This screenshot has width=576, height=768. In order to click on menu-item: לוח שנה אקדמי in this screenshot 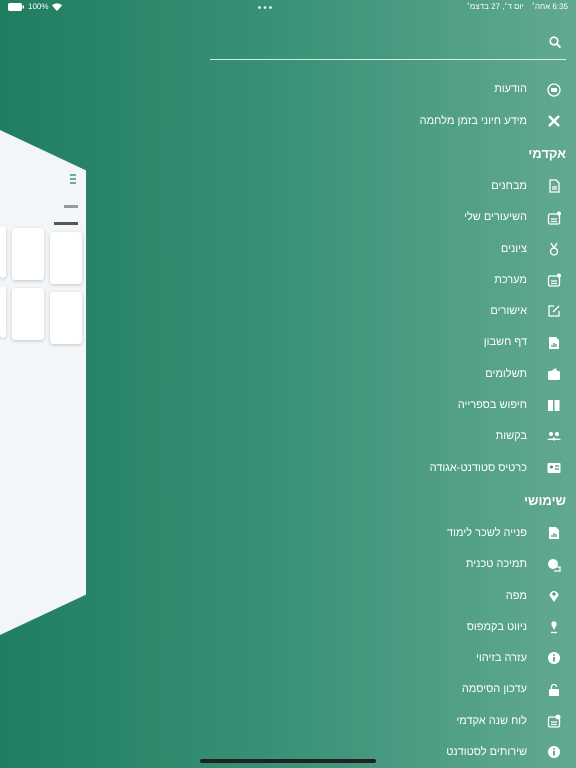, I will do `click(491, 721)`.